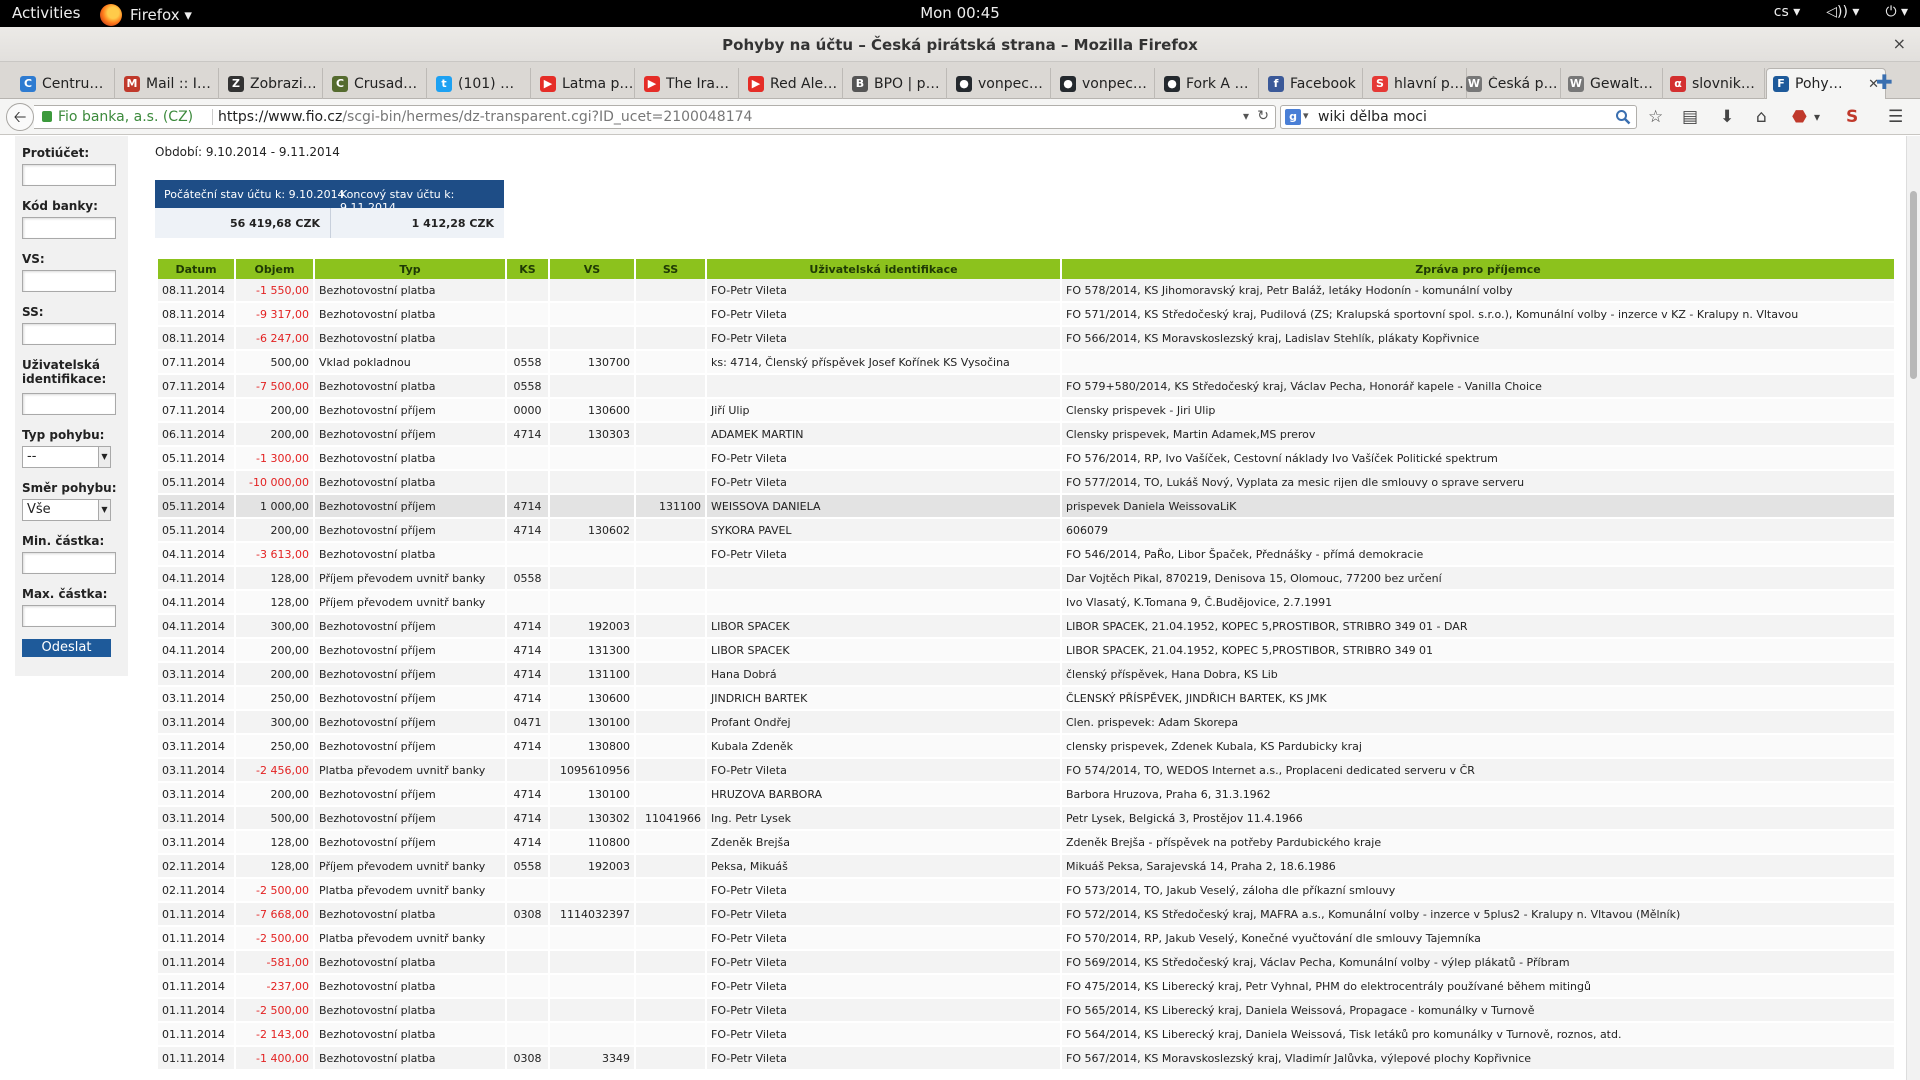 This screenshot has width=1920, height=1080. I want to click on user-identification-label: Uživatelská identifikace:, so click(64, 372).